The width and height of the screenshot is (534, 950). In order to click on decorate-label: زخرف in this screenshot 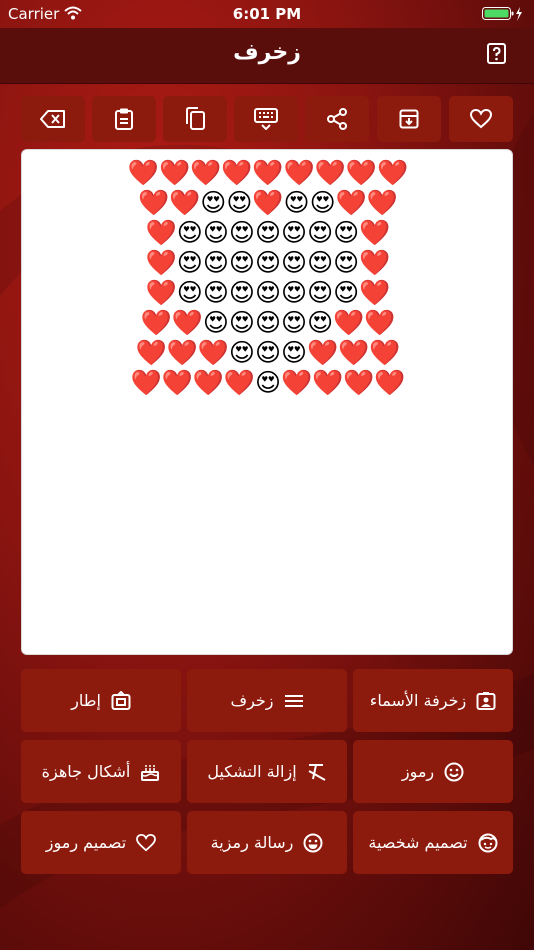, I will do `click(252, 700)`.